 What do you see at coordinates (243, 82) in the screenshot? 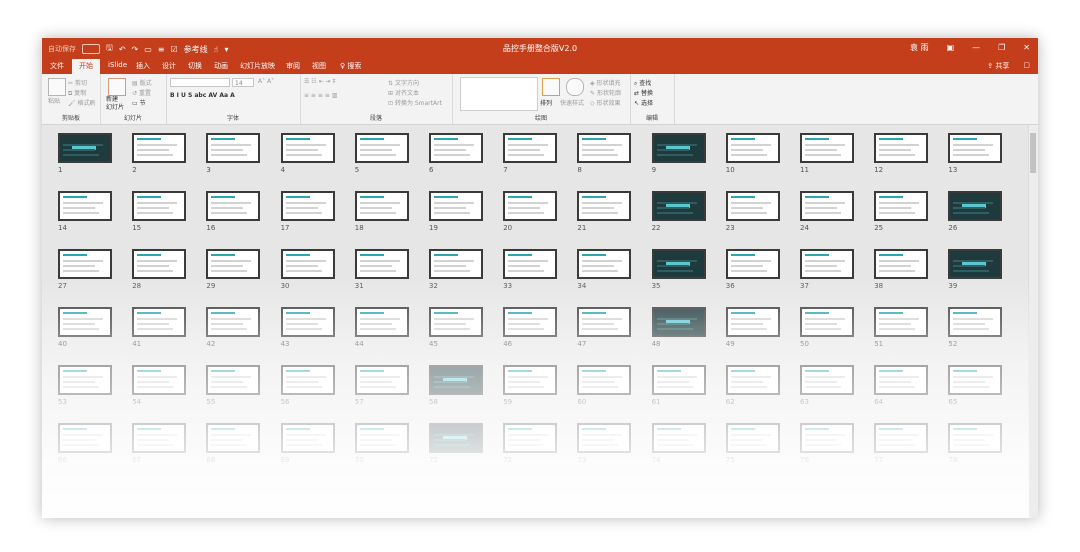
I see `font-size-field: 14` at bounding box center [243, 82].